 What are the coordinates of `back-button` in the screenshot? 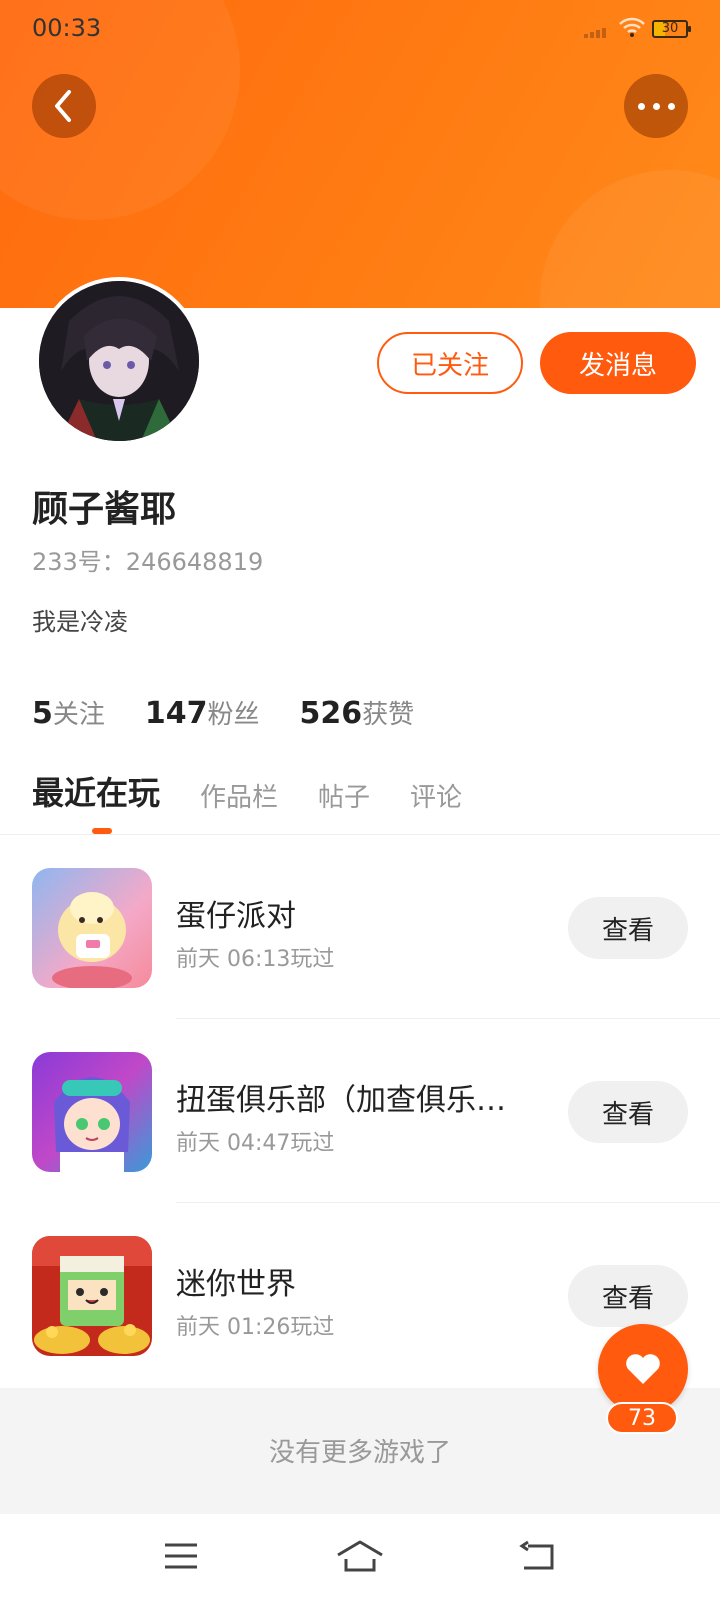 It's located at (64, 106).